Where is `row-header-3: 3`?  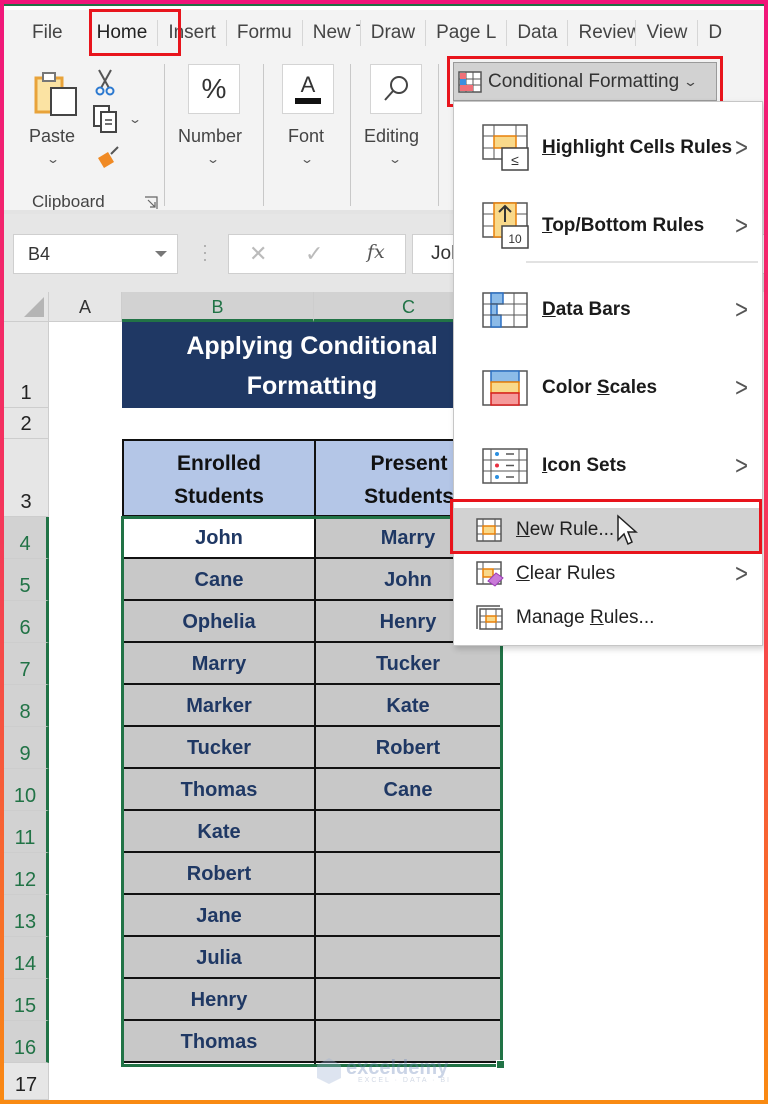
row-header-3: 3 is located at coordinates (26, 478).